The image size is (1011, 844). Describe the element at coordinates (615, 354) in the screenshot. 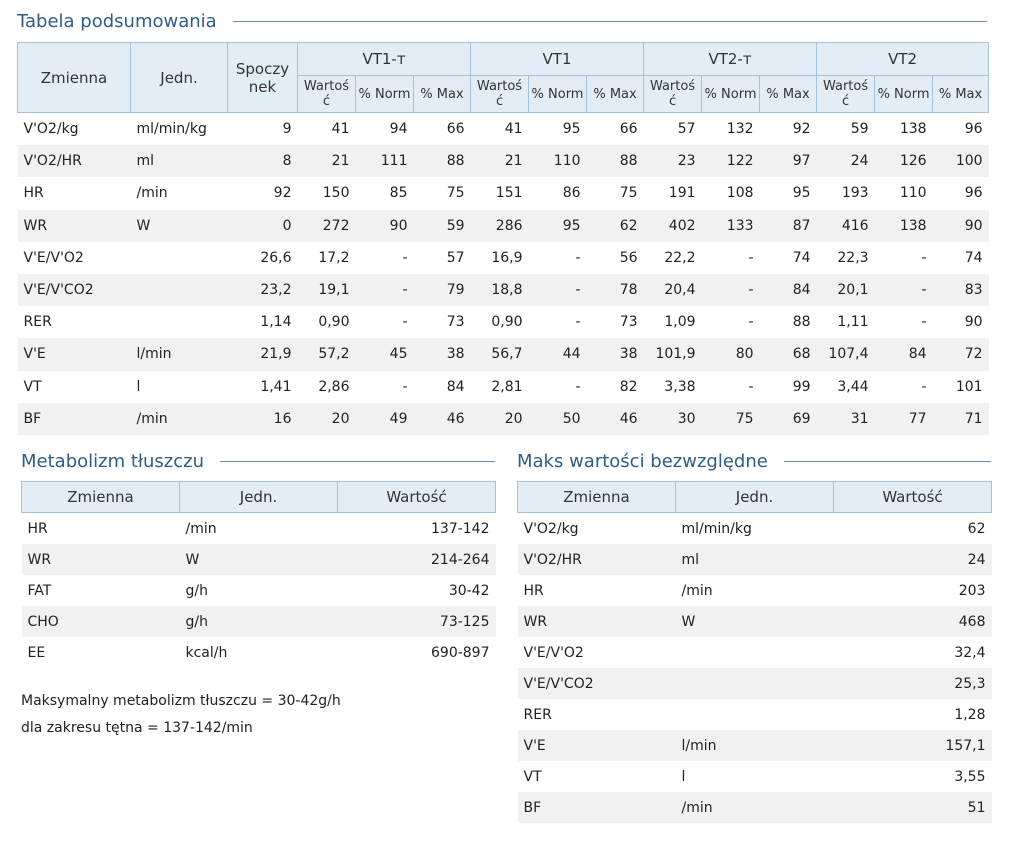

I see `cell-value: 38` at that location.